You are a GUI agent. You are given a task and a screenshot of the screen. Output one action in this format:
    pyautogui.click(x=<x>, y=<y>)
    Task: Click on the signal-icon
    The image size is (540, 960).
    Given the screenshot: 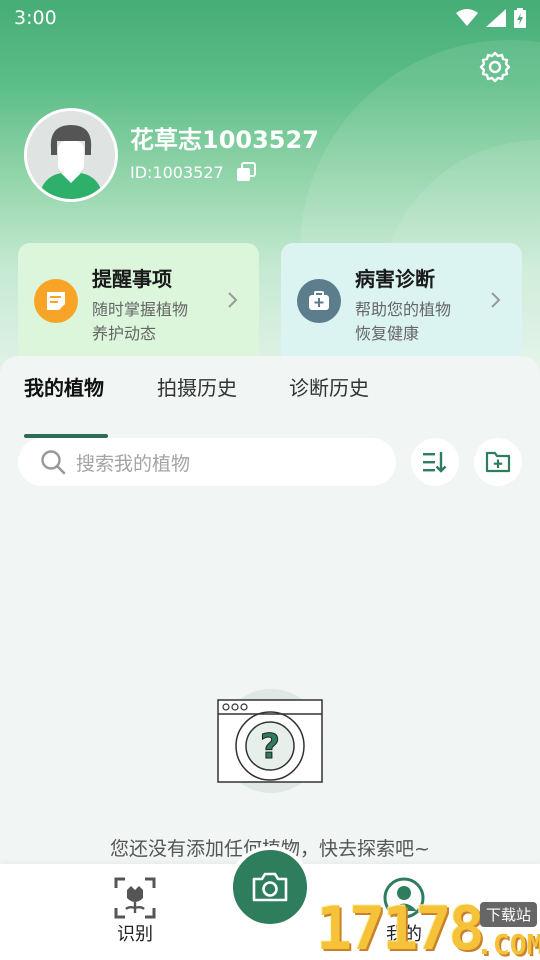 What is the action you would take?
    pyautogui.click(x=496, y=18)
    